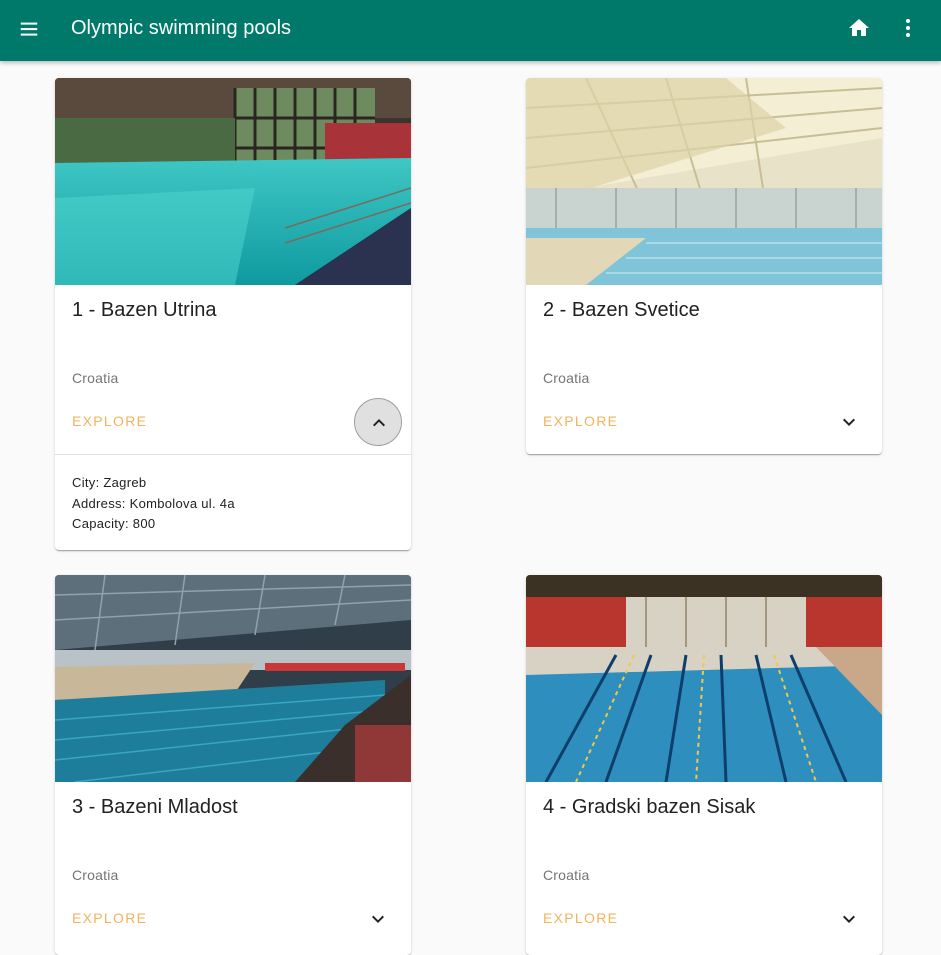 This screenshot has width=941, height=955. I want to click on app-bar: Olympic swimming pools, so click(470, 30).